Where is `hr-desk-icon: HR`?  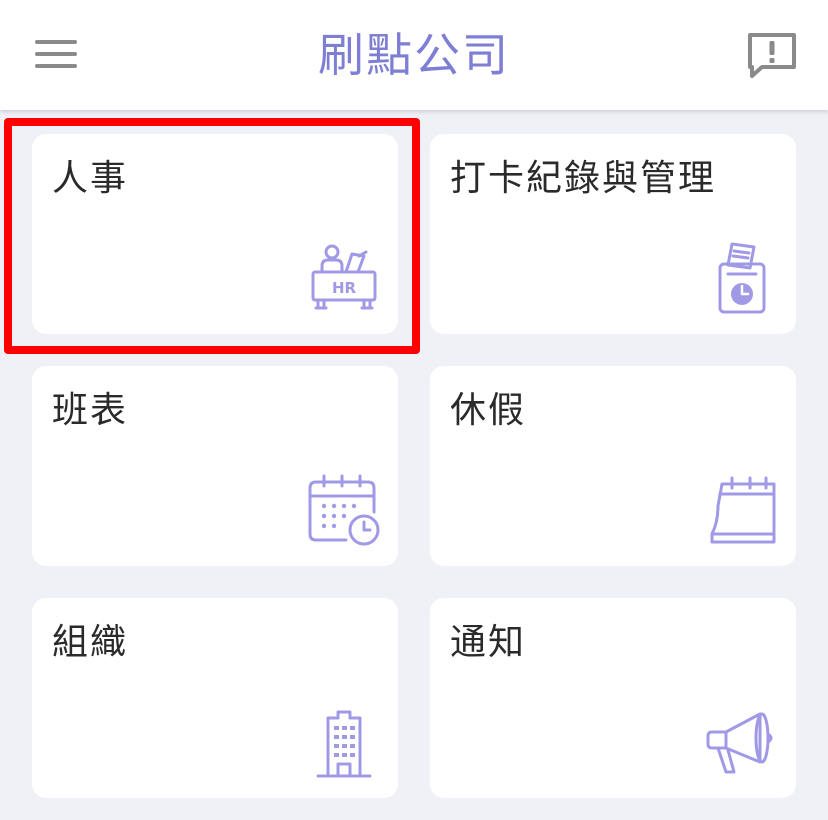 hr-desk-icon: HR is located at coordinates (344, 278).